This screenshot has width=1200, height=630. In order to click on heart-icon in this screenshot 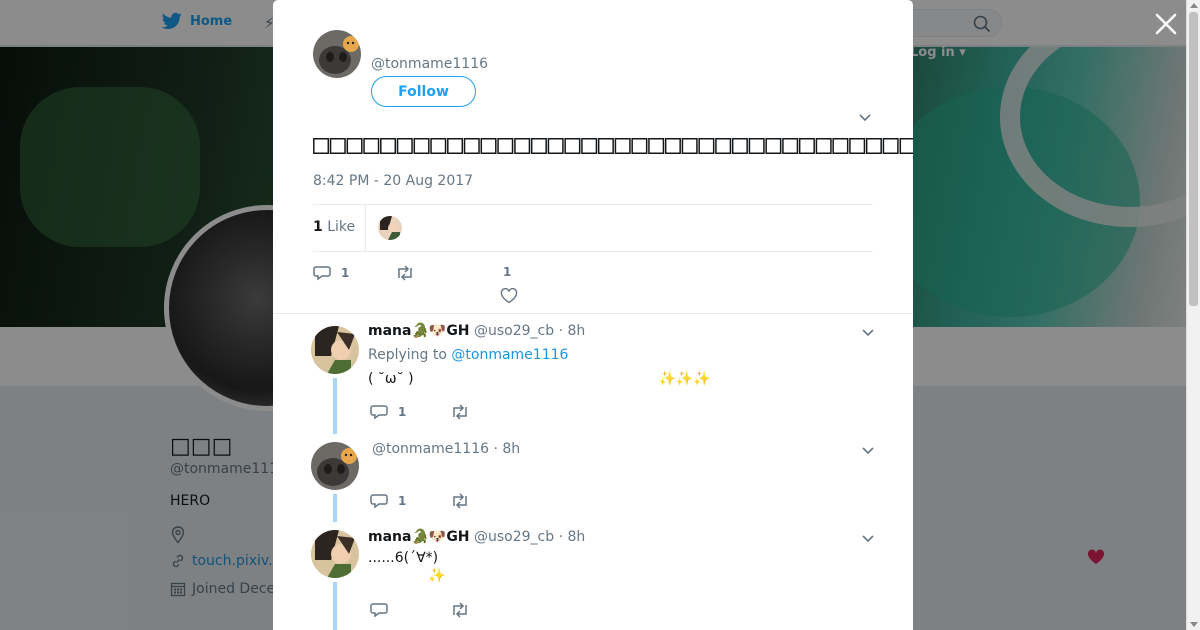, I will do `click(509, 296)`.